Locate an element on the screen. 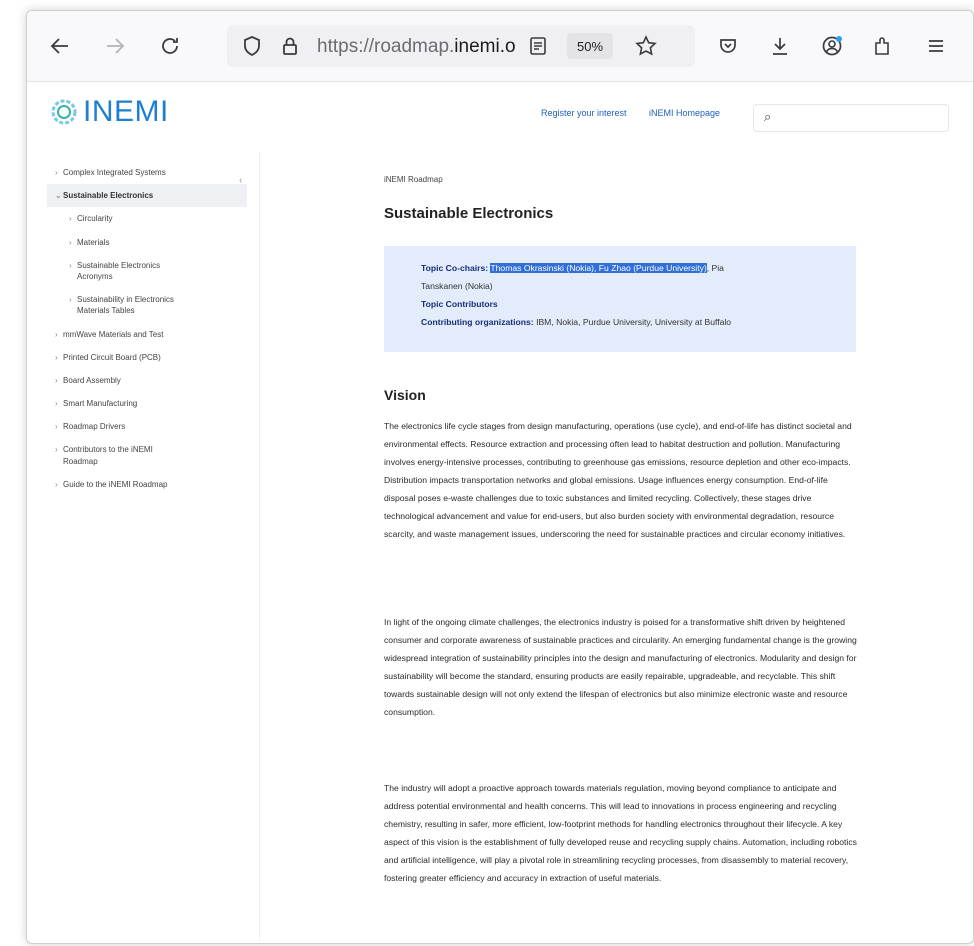 Image resolution: width=974 pixels, height=946 pixels. collapse-sidebar-icon: ‹ is located at coordinates (240, 180).